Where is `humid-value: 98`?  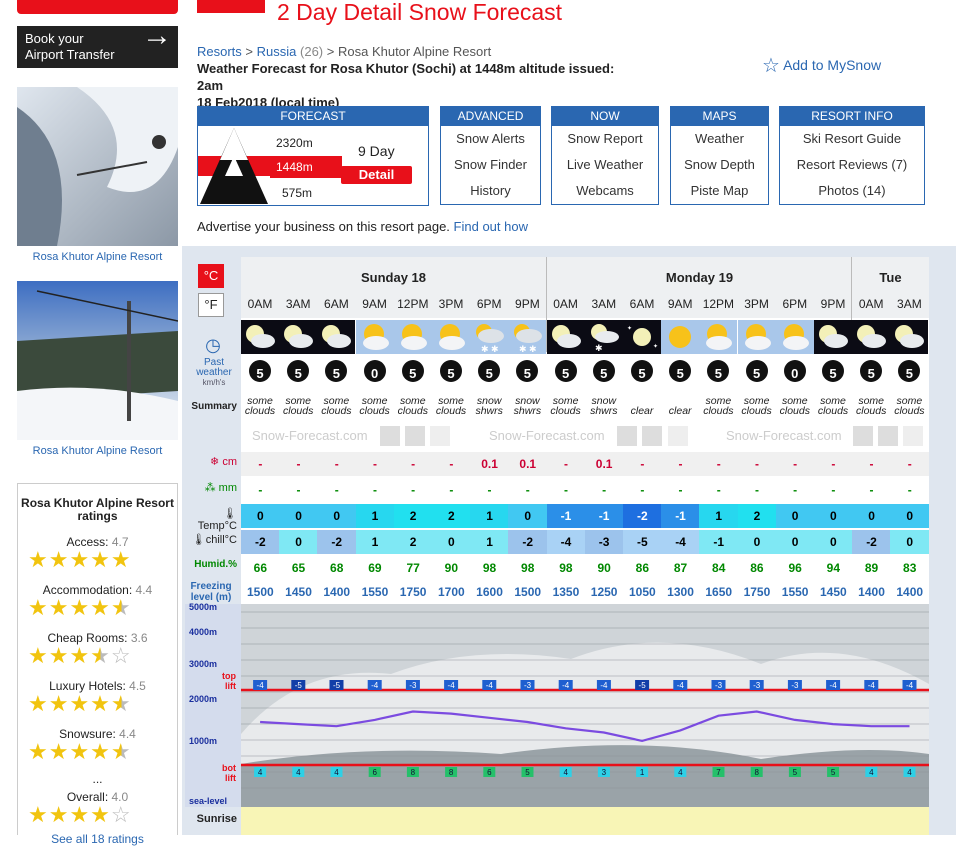
humid-value: 98 is located at coordinates (566, 568).